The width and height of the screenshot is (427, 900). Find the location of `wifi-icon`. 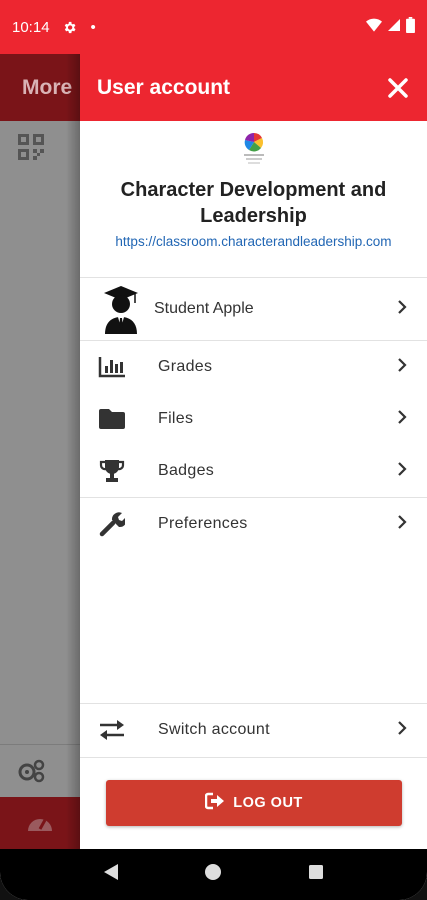

wifi-icon is located at coordinates (374, 27).